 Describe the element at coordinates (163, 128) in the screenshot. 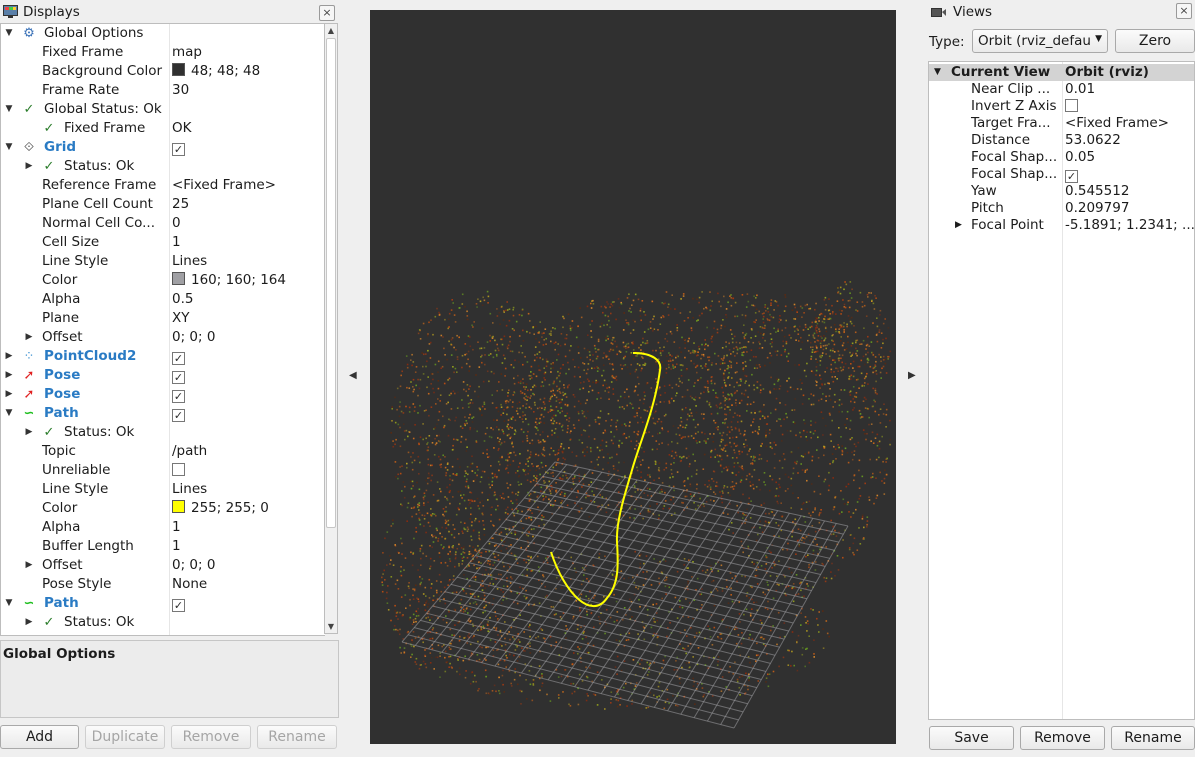

I see `display-tree-row: ✓ Fixed Frame OK` at that location.